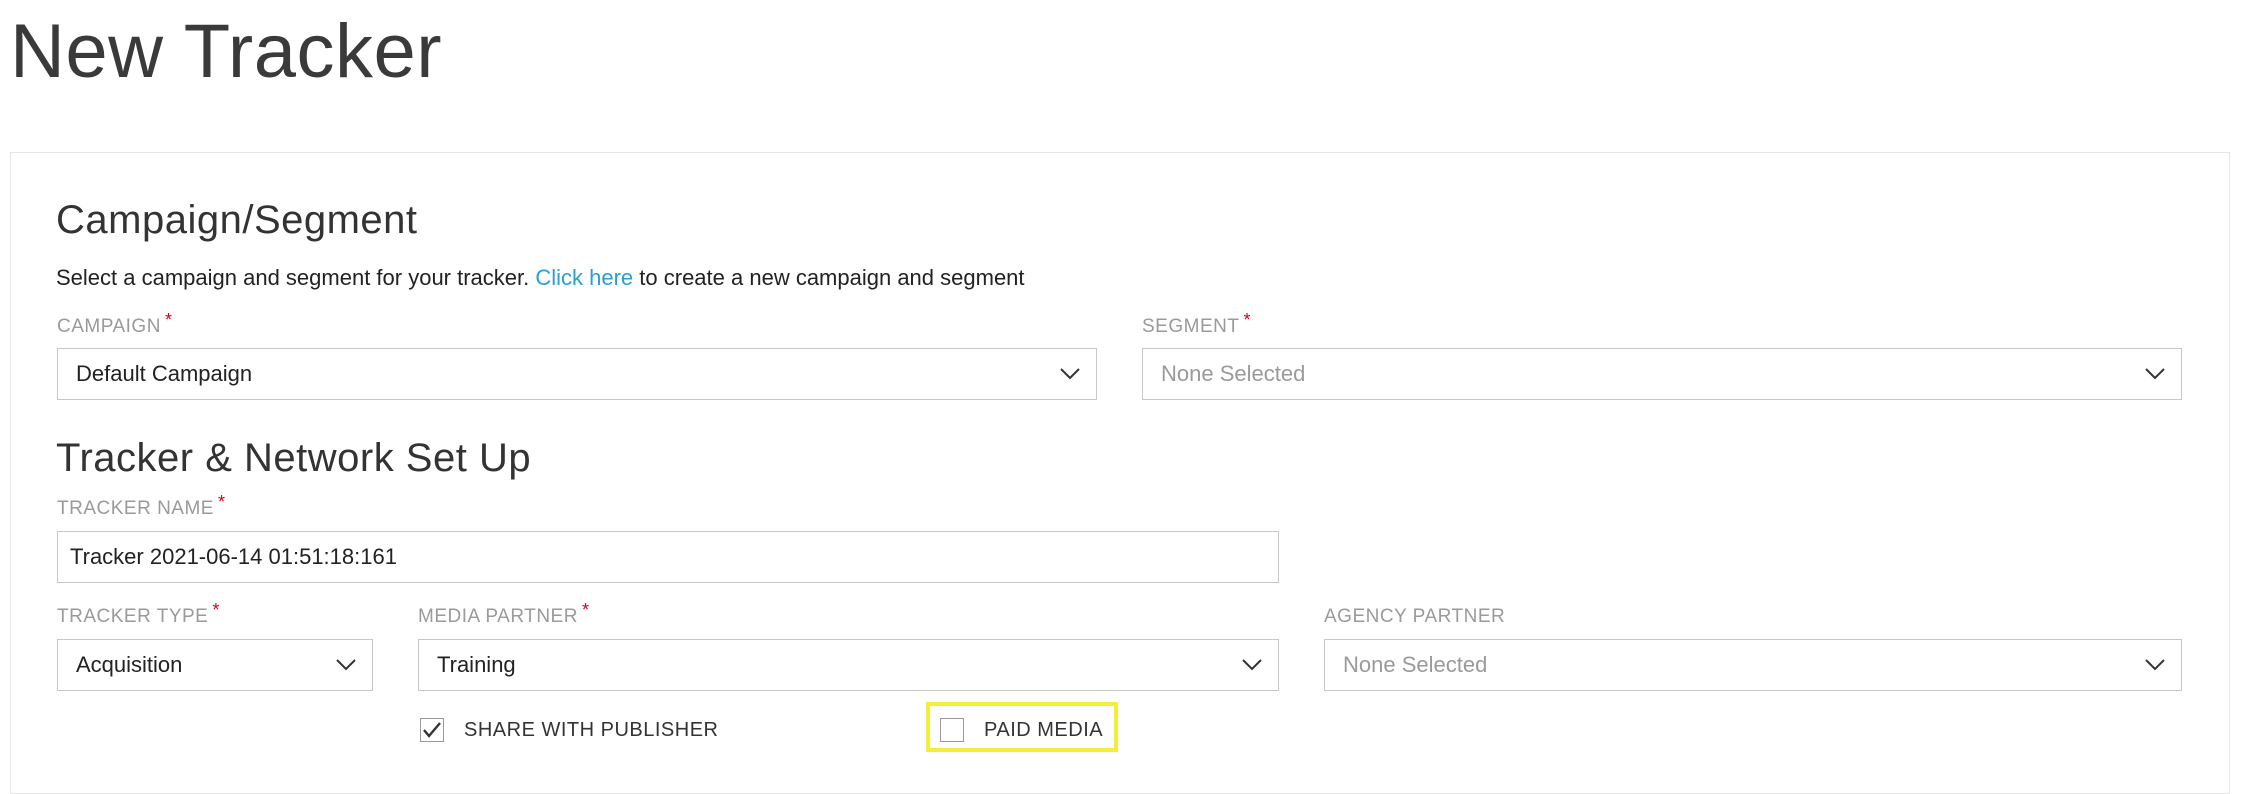 This screenshot has width=2246, height=794. Describe the element at coordinates (233, 556) in the screenshot. I see `tracker-name-value: Tracker 2021-06-14 01:51:18:161` at that location.